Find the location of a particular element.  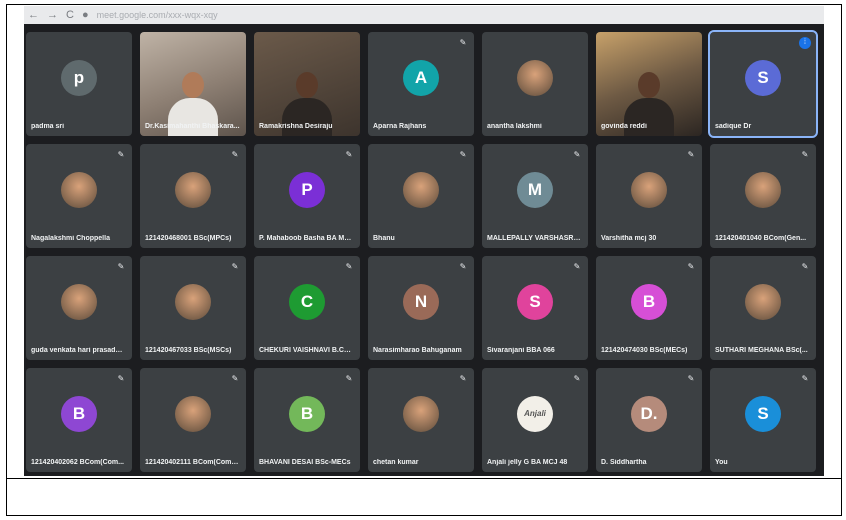

participant-name: Bhanu is located at coordinates (384, 238).